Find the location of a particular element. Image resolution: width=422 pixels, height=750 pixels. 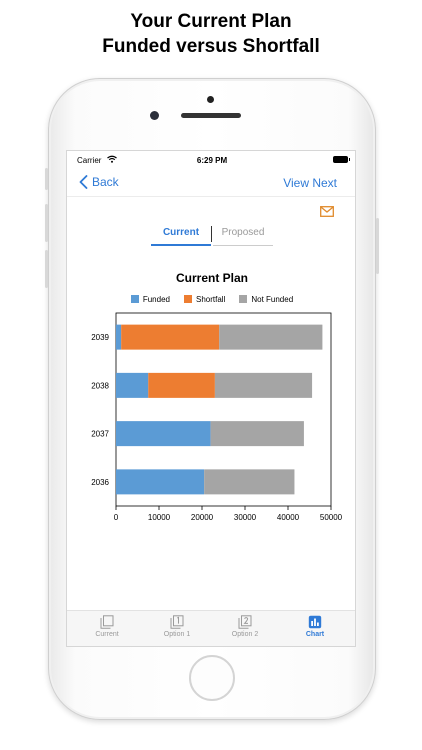

back-button: Back is located at coordinates (99, 182).